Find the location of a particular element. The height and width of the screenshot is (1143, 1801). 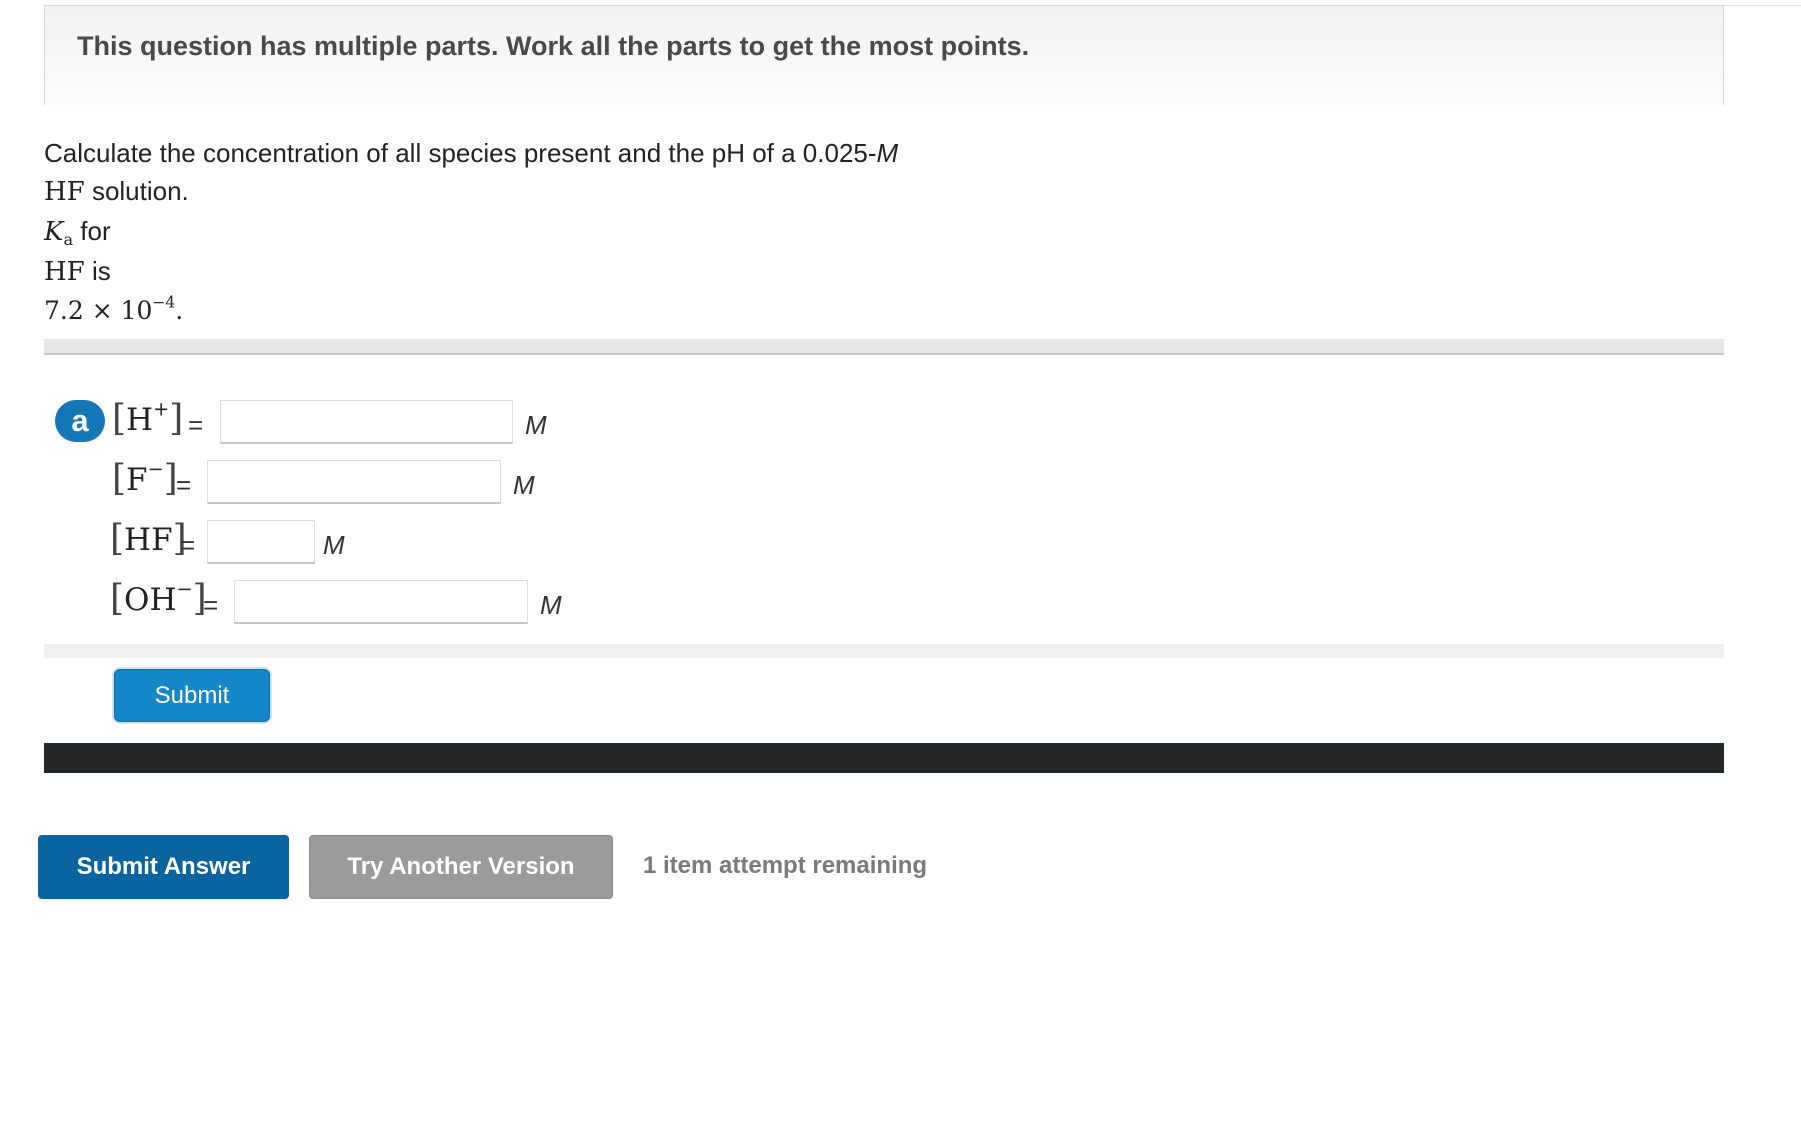

oh-minus-input is located at coordinates (381, 602).